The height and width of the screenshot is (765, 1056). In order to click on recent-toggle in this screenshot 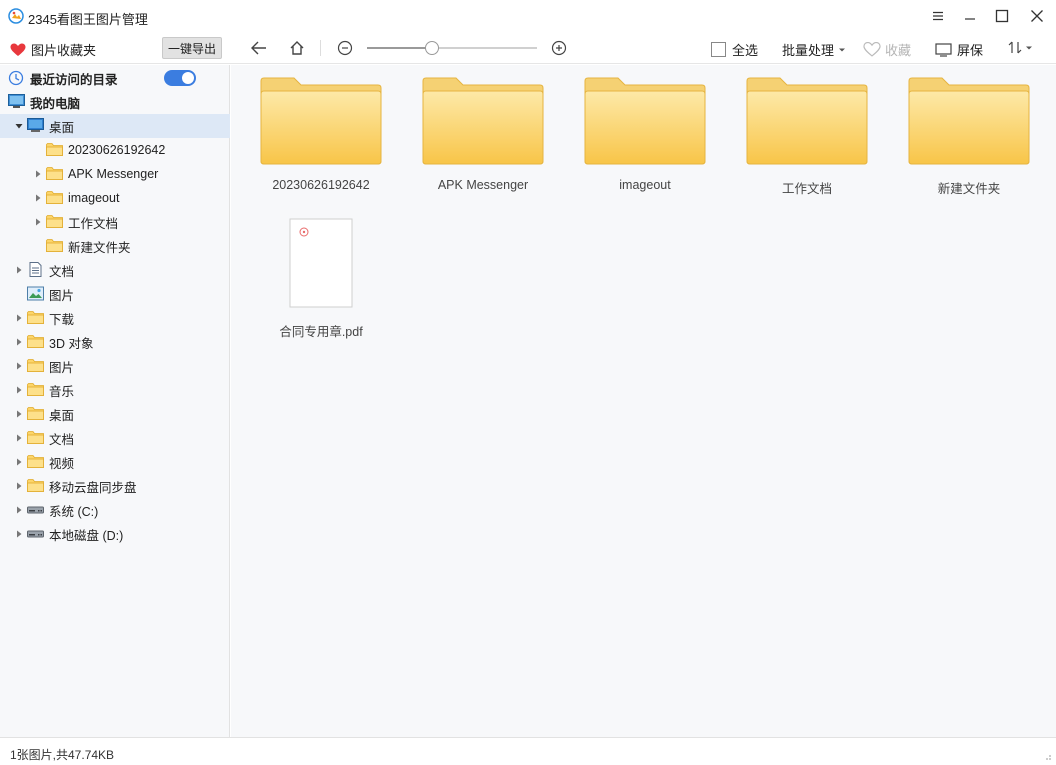, I will do `click(180, 78)`.